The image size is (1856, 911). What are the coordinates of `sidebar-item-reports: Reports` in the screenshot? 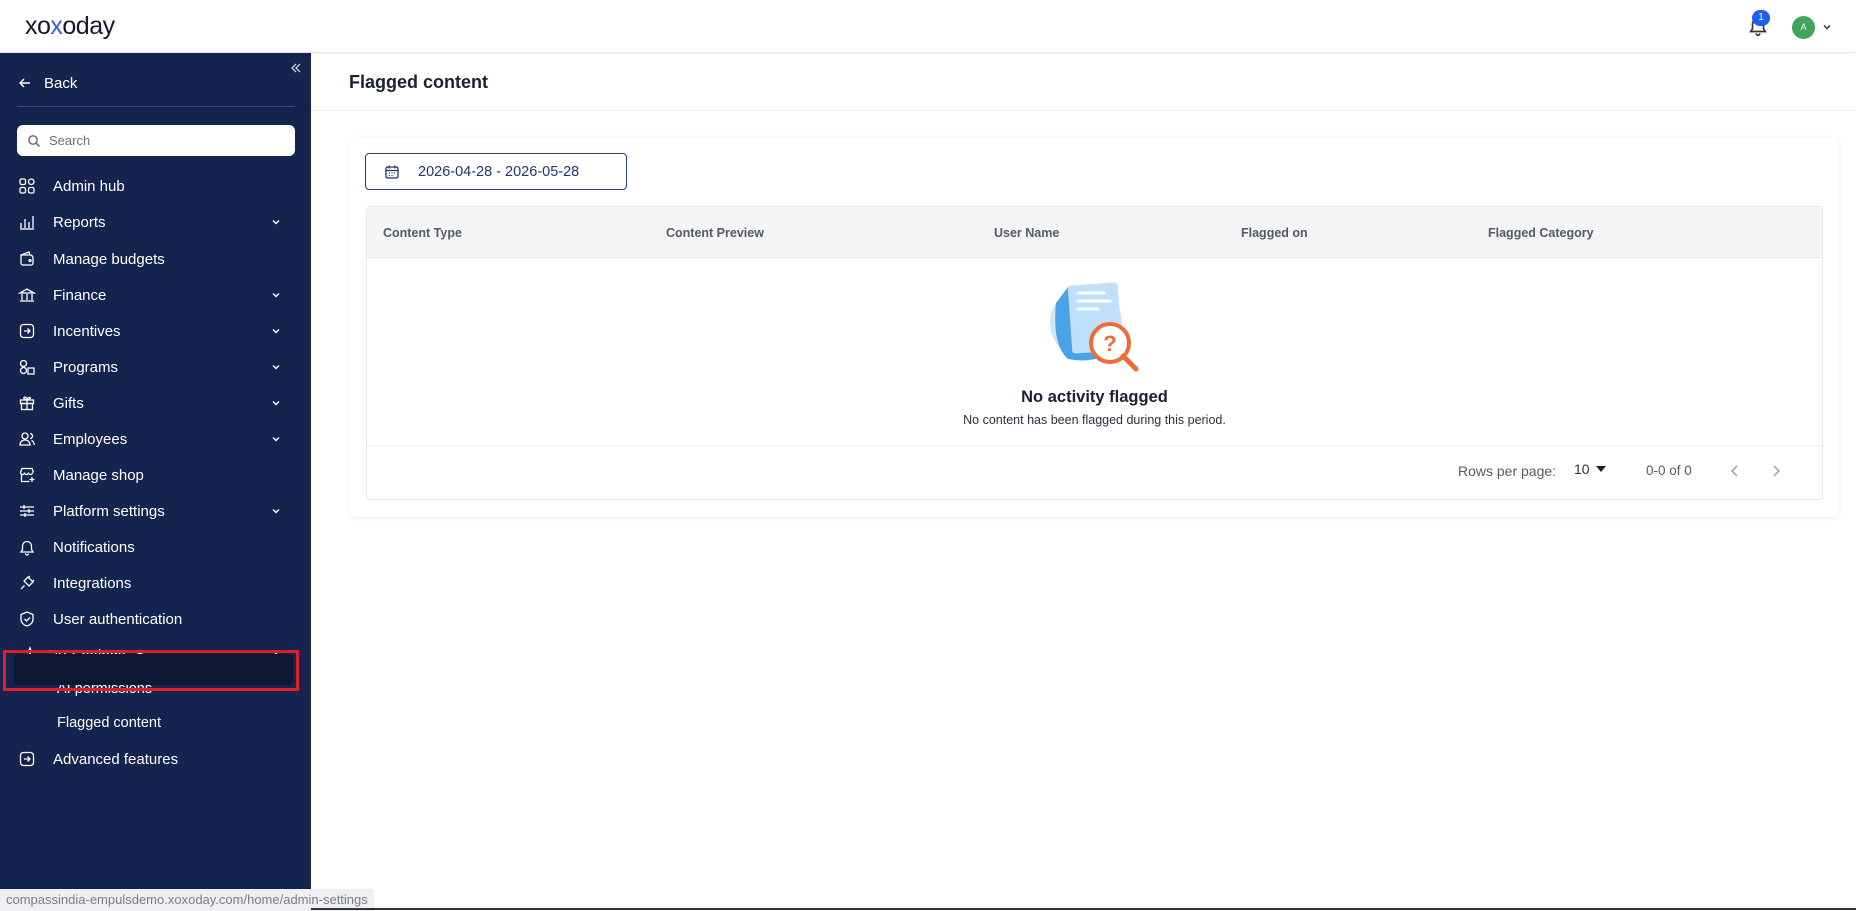 It's located at (155, 222).